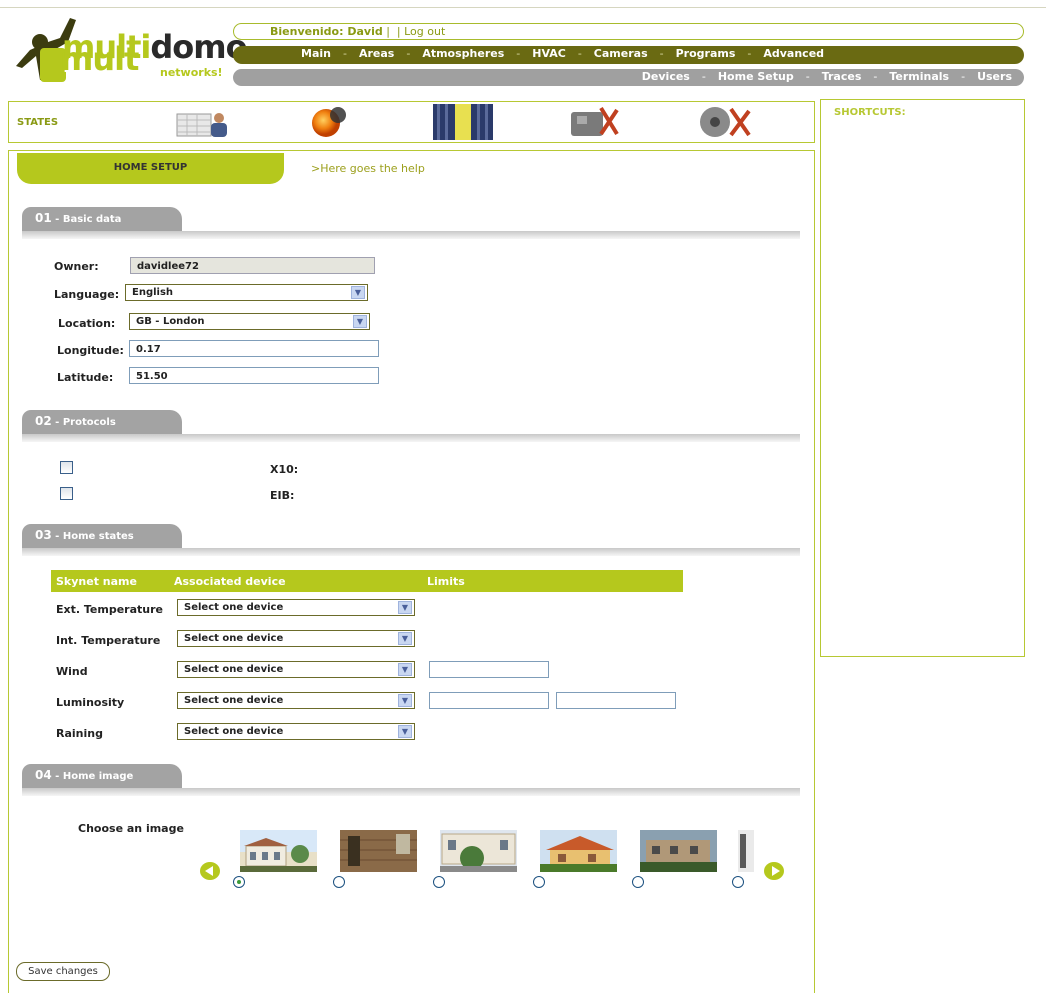 This screenshot has height=993, width=1046. I want to click on subnav-item-users: Users, so click(994, 76).